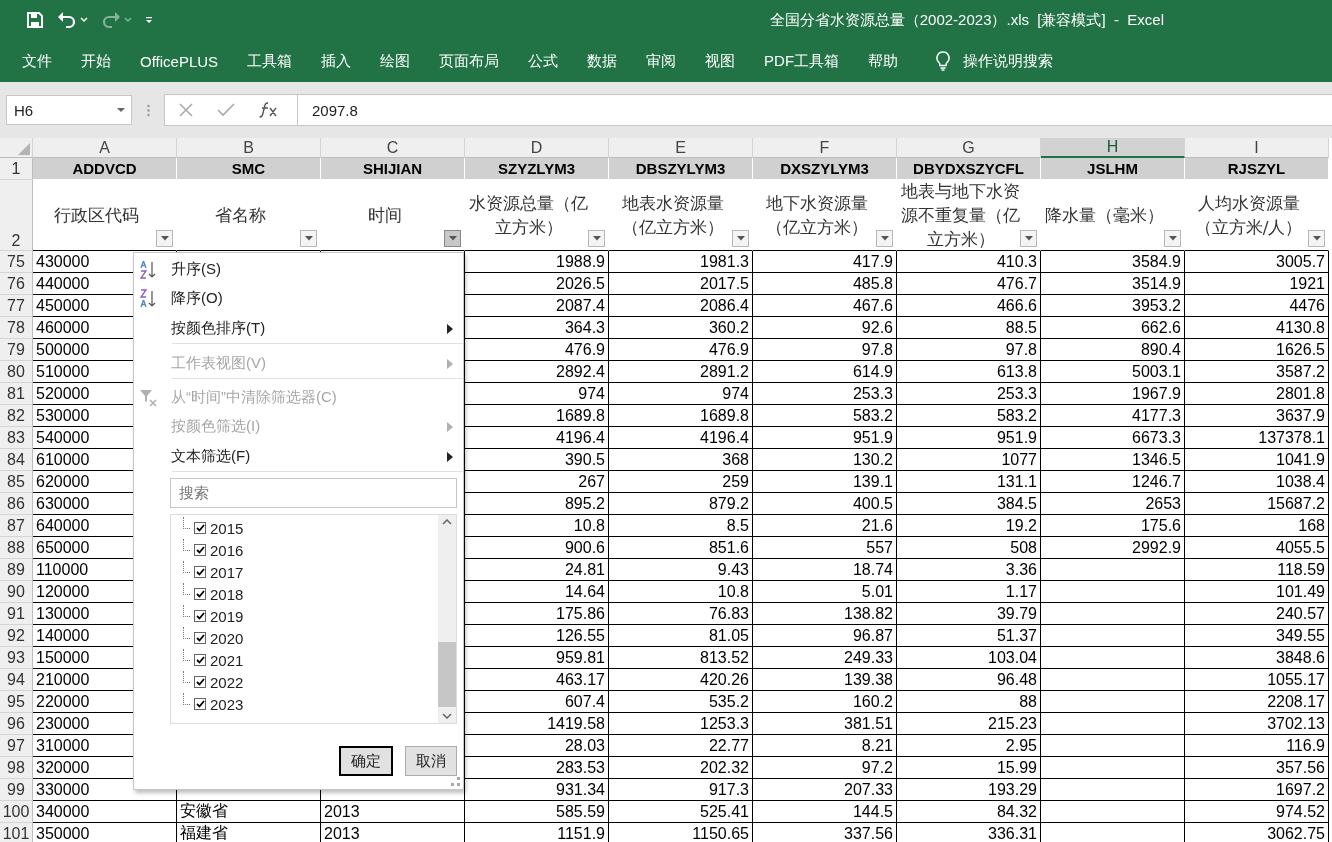 Image resolution: width=1332 pixels, height=842 pixels. What do you see at coordinates (16, 570) in the screenshot?
I see `row-header: 89` at bounding box center [16, 570].